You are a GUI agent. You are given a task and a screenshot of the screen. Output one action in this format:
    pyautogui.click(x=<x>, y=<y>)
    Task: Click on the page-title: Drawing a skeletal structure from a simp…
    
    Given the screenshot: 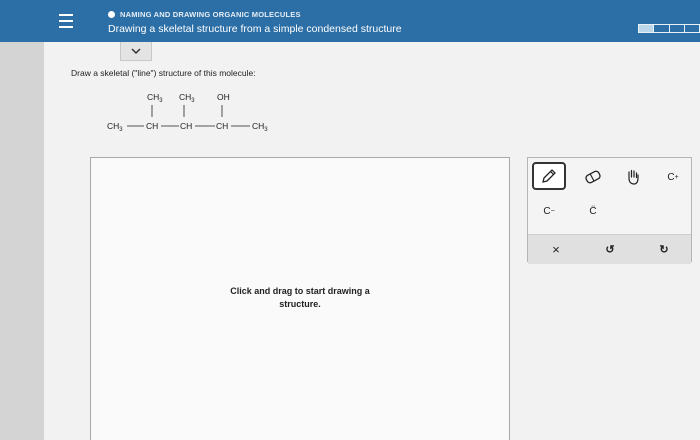 What is the action you would take?
    pyautogui.click(x=255, y=29)
    